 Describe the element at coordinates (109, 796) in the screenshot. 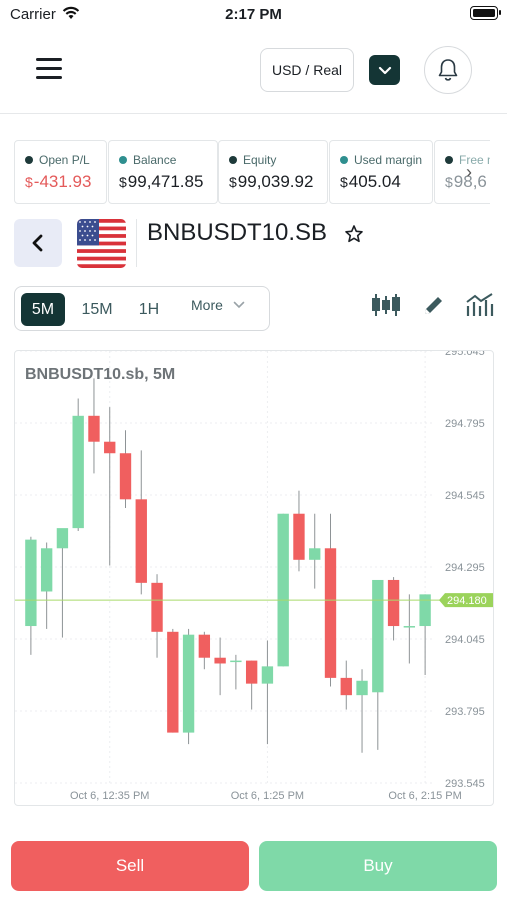

I see `x-tick-label: Oct 6, 12:35 PM` at that location.